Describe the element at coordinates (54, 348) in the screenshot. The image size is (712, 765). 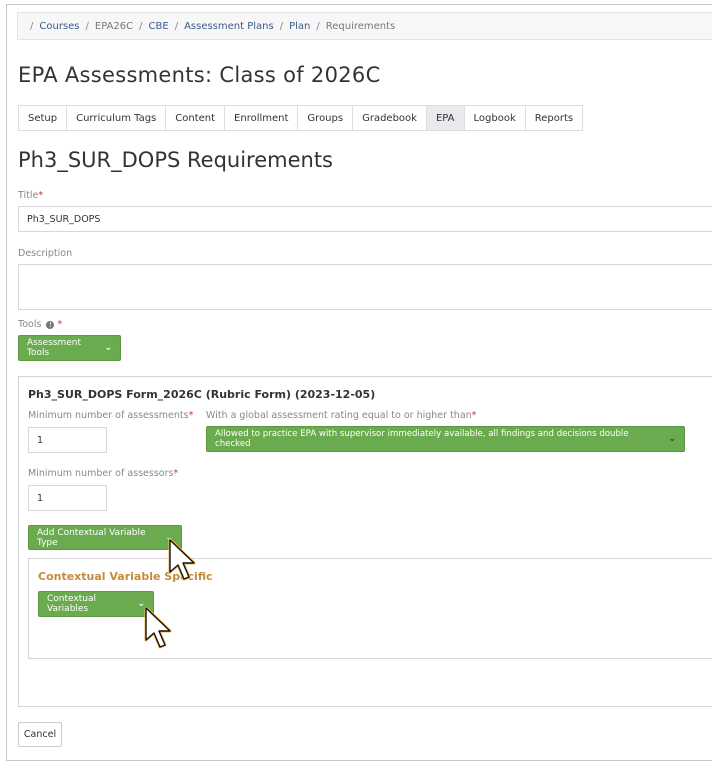
I see `assessment-tools-label: Assessment Tools` at that location.